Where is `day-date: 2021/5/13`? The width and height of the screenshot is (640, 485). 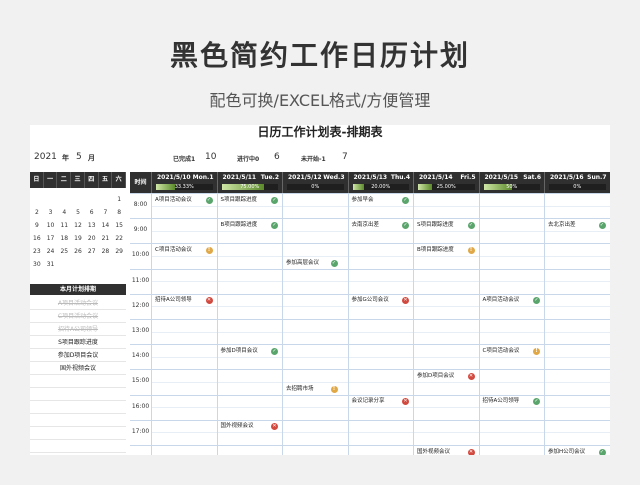
day-date: 2021/5/13 is located at coordinates (370, 177).